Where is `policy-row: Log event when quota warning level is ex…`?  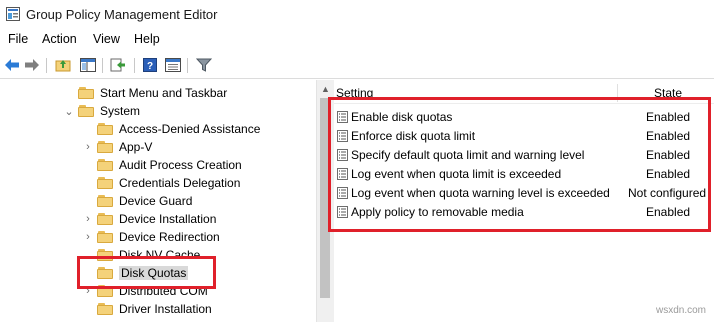 policy-row: Log event when quota warning level is ex… is located at coordinates (524, 193).